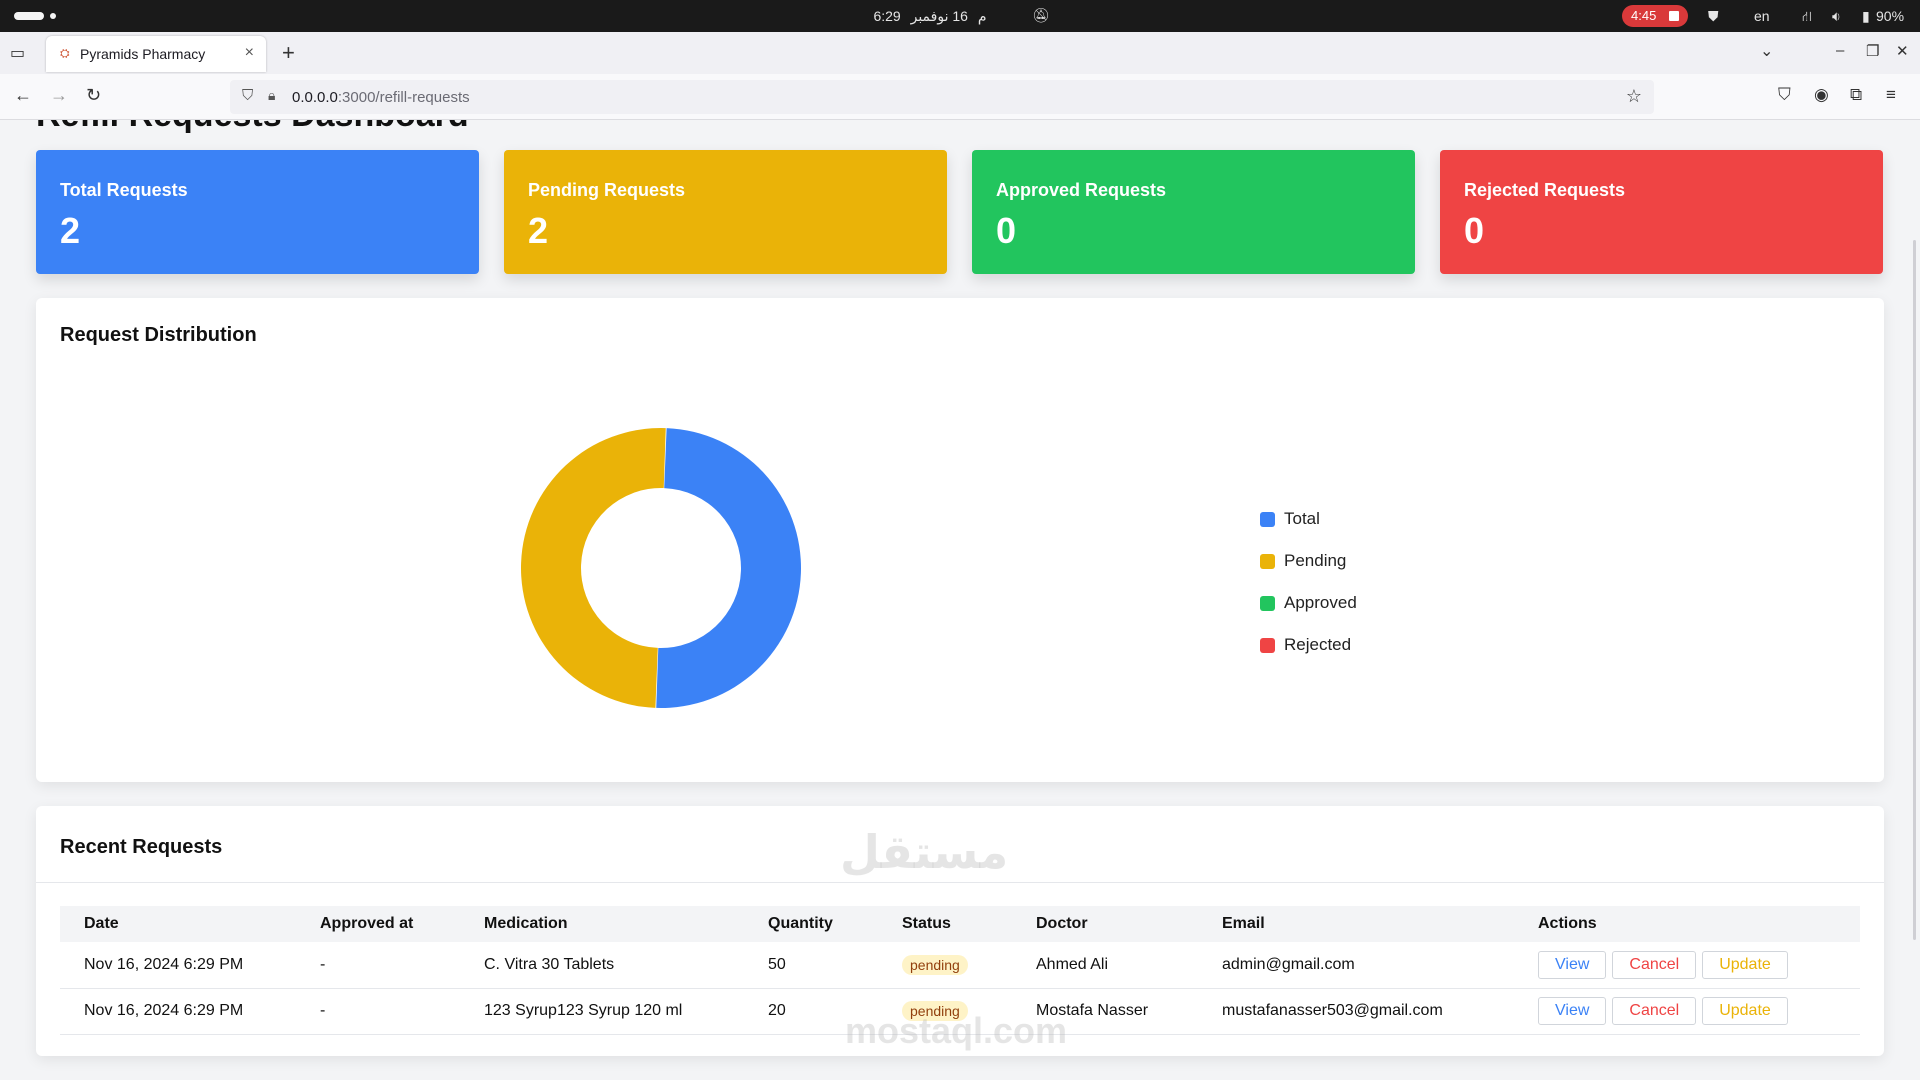 The width and height of the screenshot is (1920, 1080). I want to click on stat-label: Total Requests, so click(124, 190).